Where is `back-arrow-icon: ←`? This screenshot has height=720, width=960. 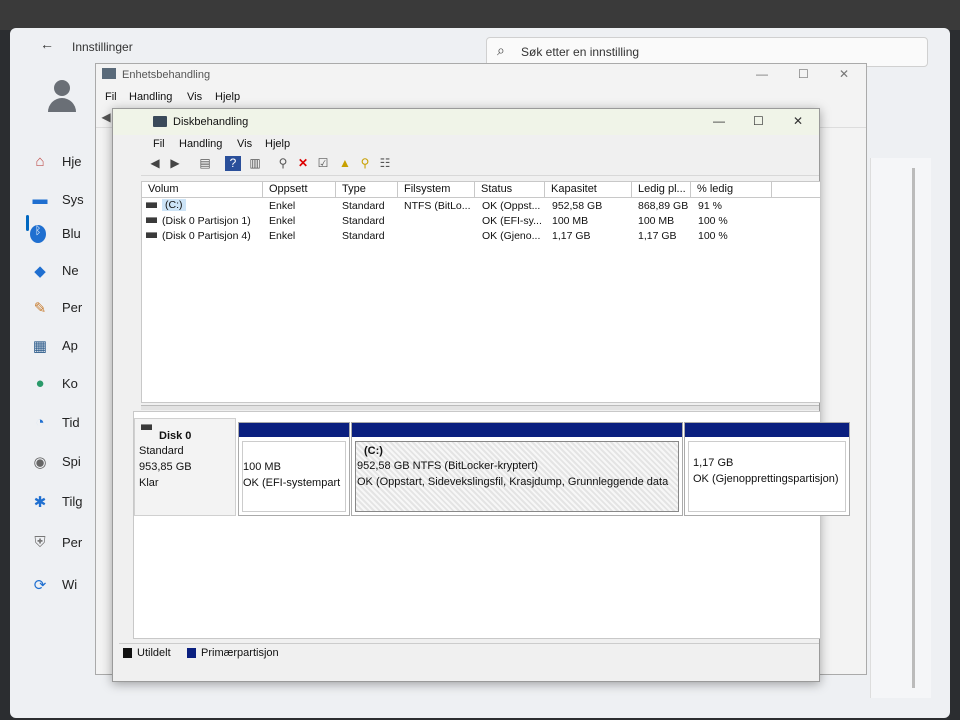
back-arrow-icon: ← is located at coordinates (47, 44).